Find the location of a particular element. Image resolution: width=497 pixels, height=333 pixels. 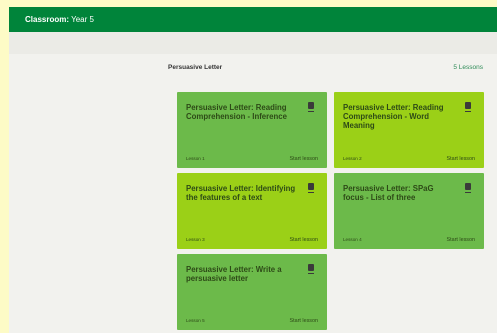

unit-title: Persuasive Letter is located at coordinates (195, 67).